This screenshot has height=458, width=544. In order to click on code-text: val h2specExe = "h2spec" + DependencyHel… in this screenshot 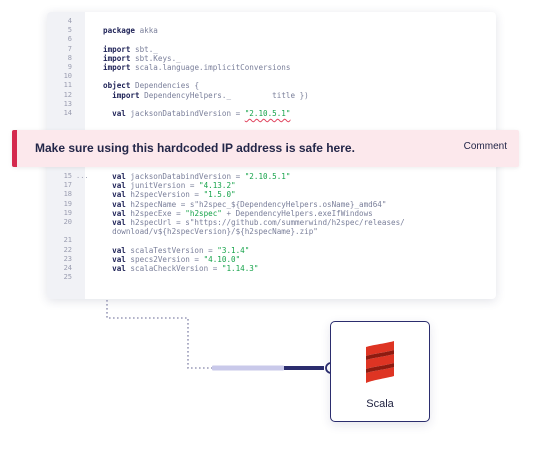, I will do `click(238, 213)`.